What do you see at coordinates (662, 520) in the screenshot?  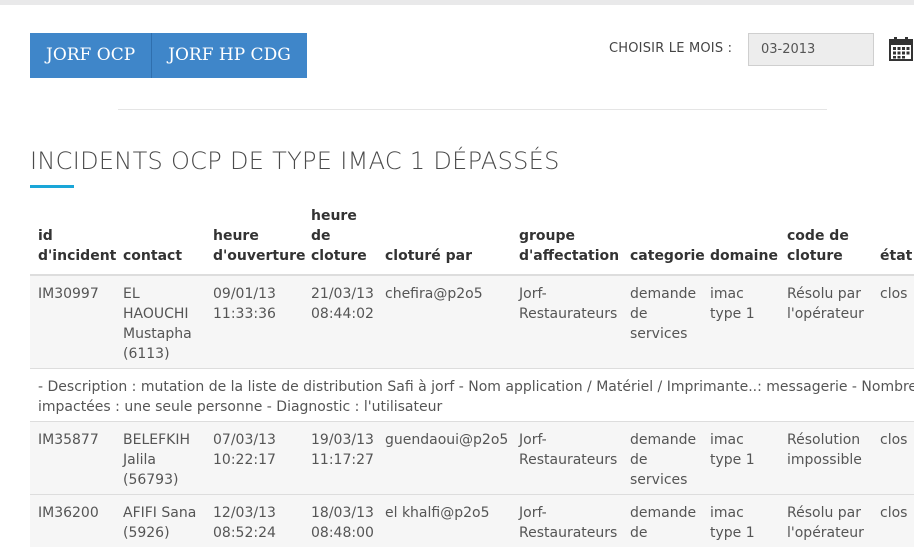 I see `cell-categorie: demande de` at bounding box center [662, 520].